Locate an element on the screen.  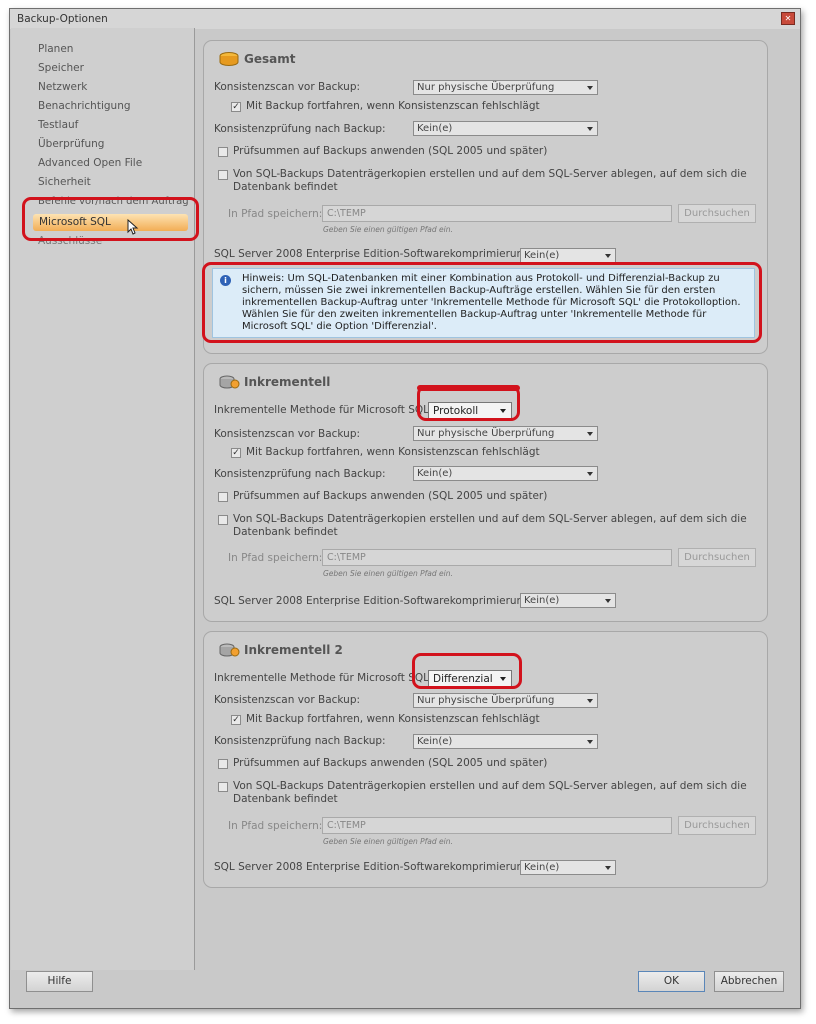
path-label-3: In Pfad speichern: is located at coordinates (275, 826).